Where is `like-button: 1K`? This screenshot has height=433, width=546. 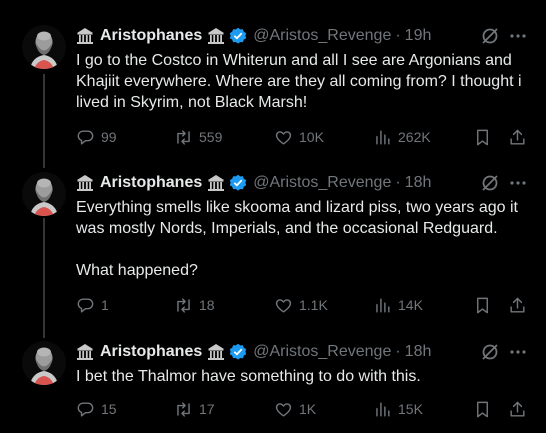
like-button: 1K is located at coordinates (295, 409).